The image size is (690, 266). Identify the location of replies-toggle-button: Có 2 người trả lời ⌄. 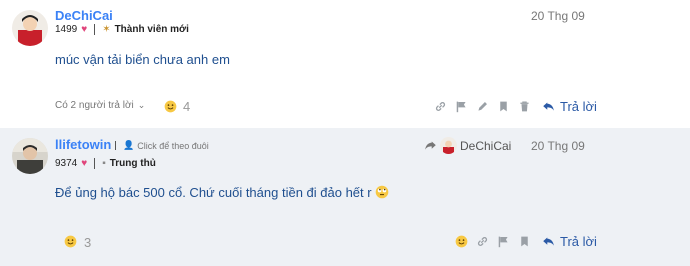
(100, 105).